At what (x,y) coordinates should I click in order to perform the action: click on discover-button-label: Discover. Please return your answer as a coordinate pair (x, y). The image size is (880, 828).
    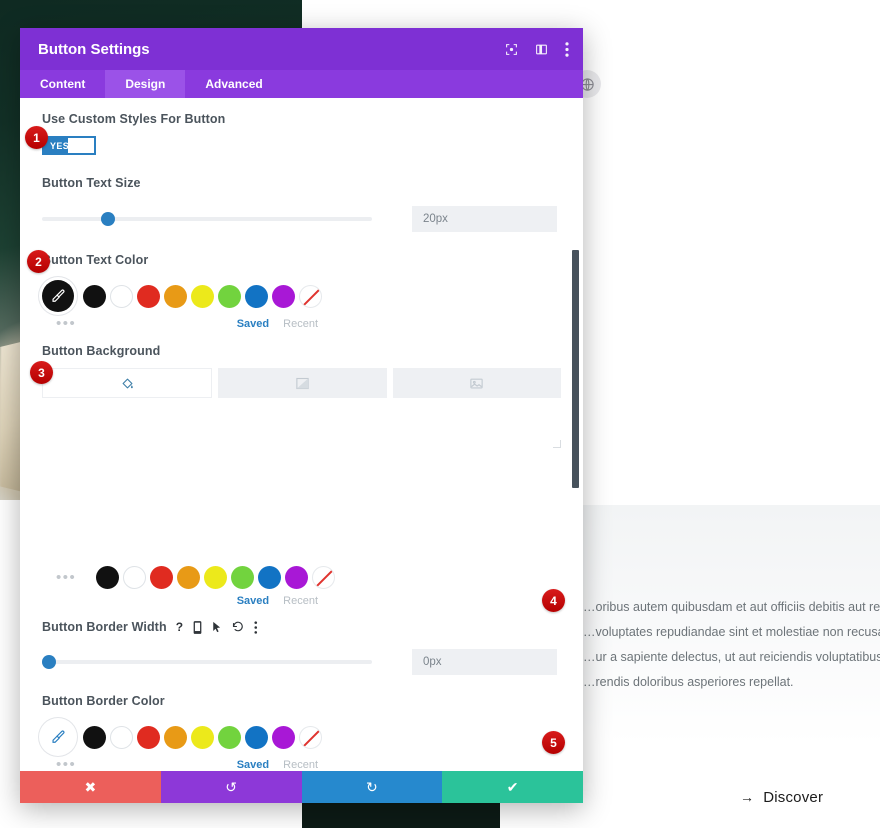
    Looking at the image, I should click on (793, 797).